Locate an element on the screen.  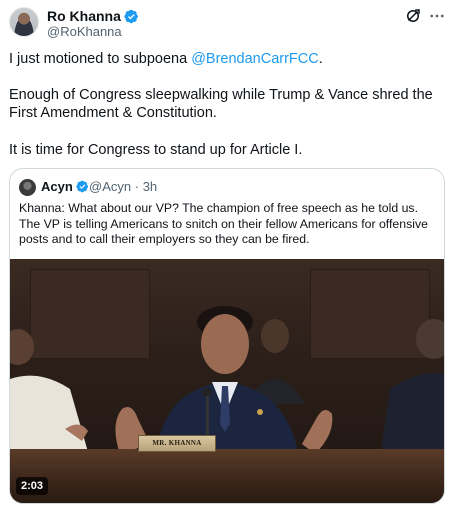
mention-link: @BrendanCarrFCC is located at coordinates (255, 59).